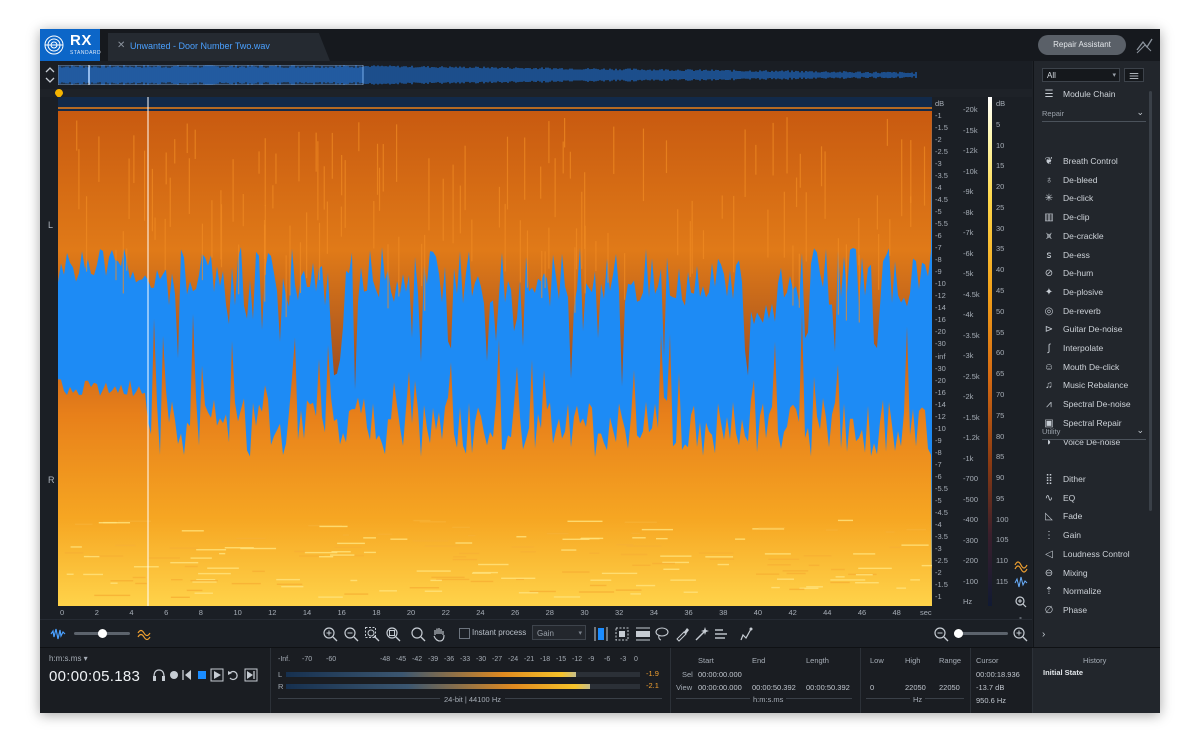 The image size is (1200, 748). I want to click on instant-process-checkbox, so click(464, 633).